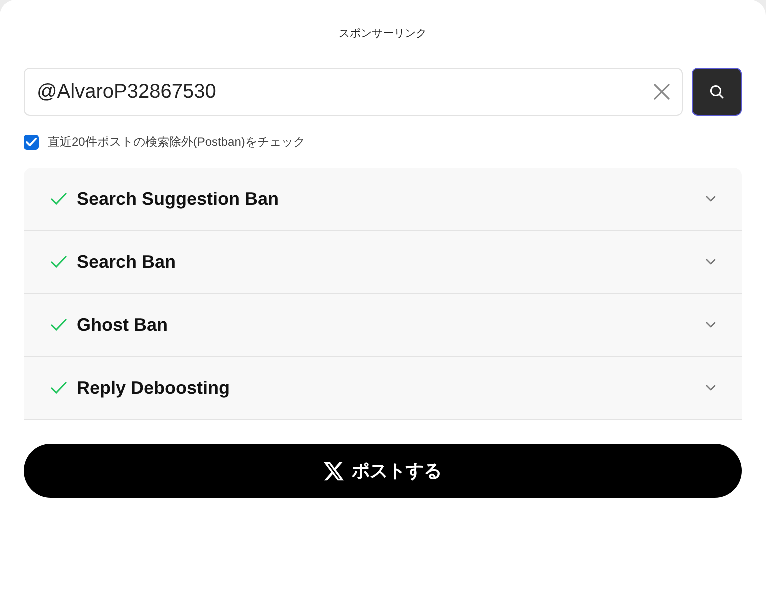  I want to click on check-item: Search Ban, so click(383, 262).